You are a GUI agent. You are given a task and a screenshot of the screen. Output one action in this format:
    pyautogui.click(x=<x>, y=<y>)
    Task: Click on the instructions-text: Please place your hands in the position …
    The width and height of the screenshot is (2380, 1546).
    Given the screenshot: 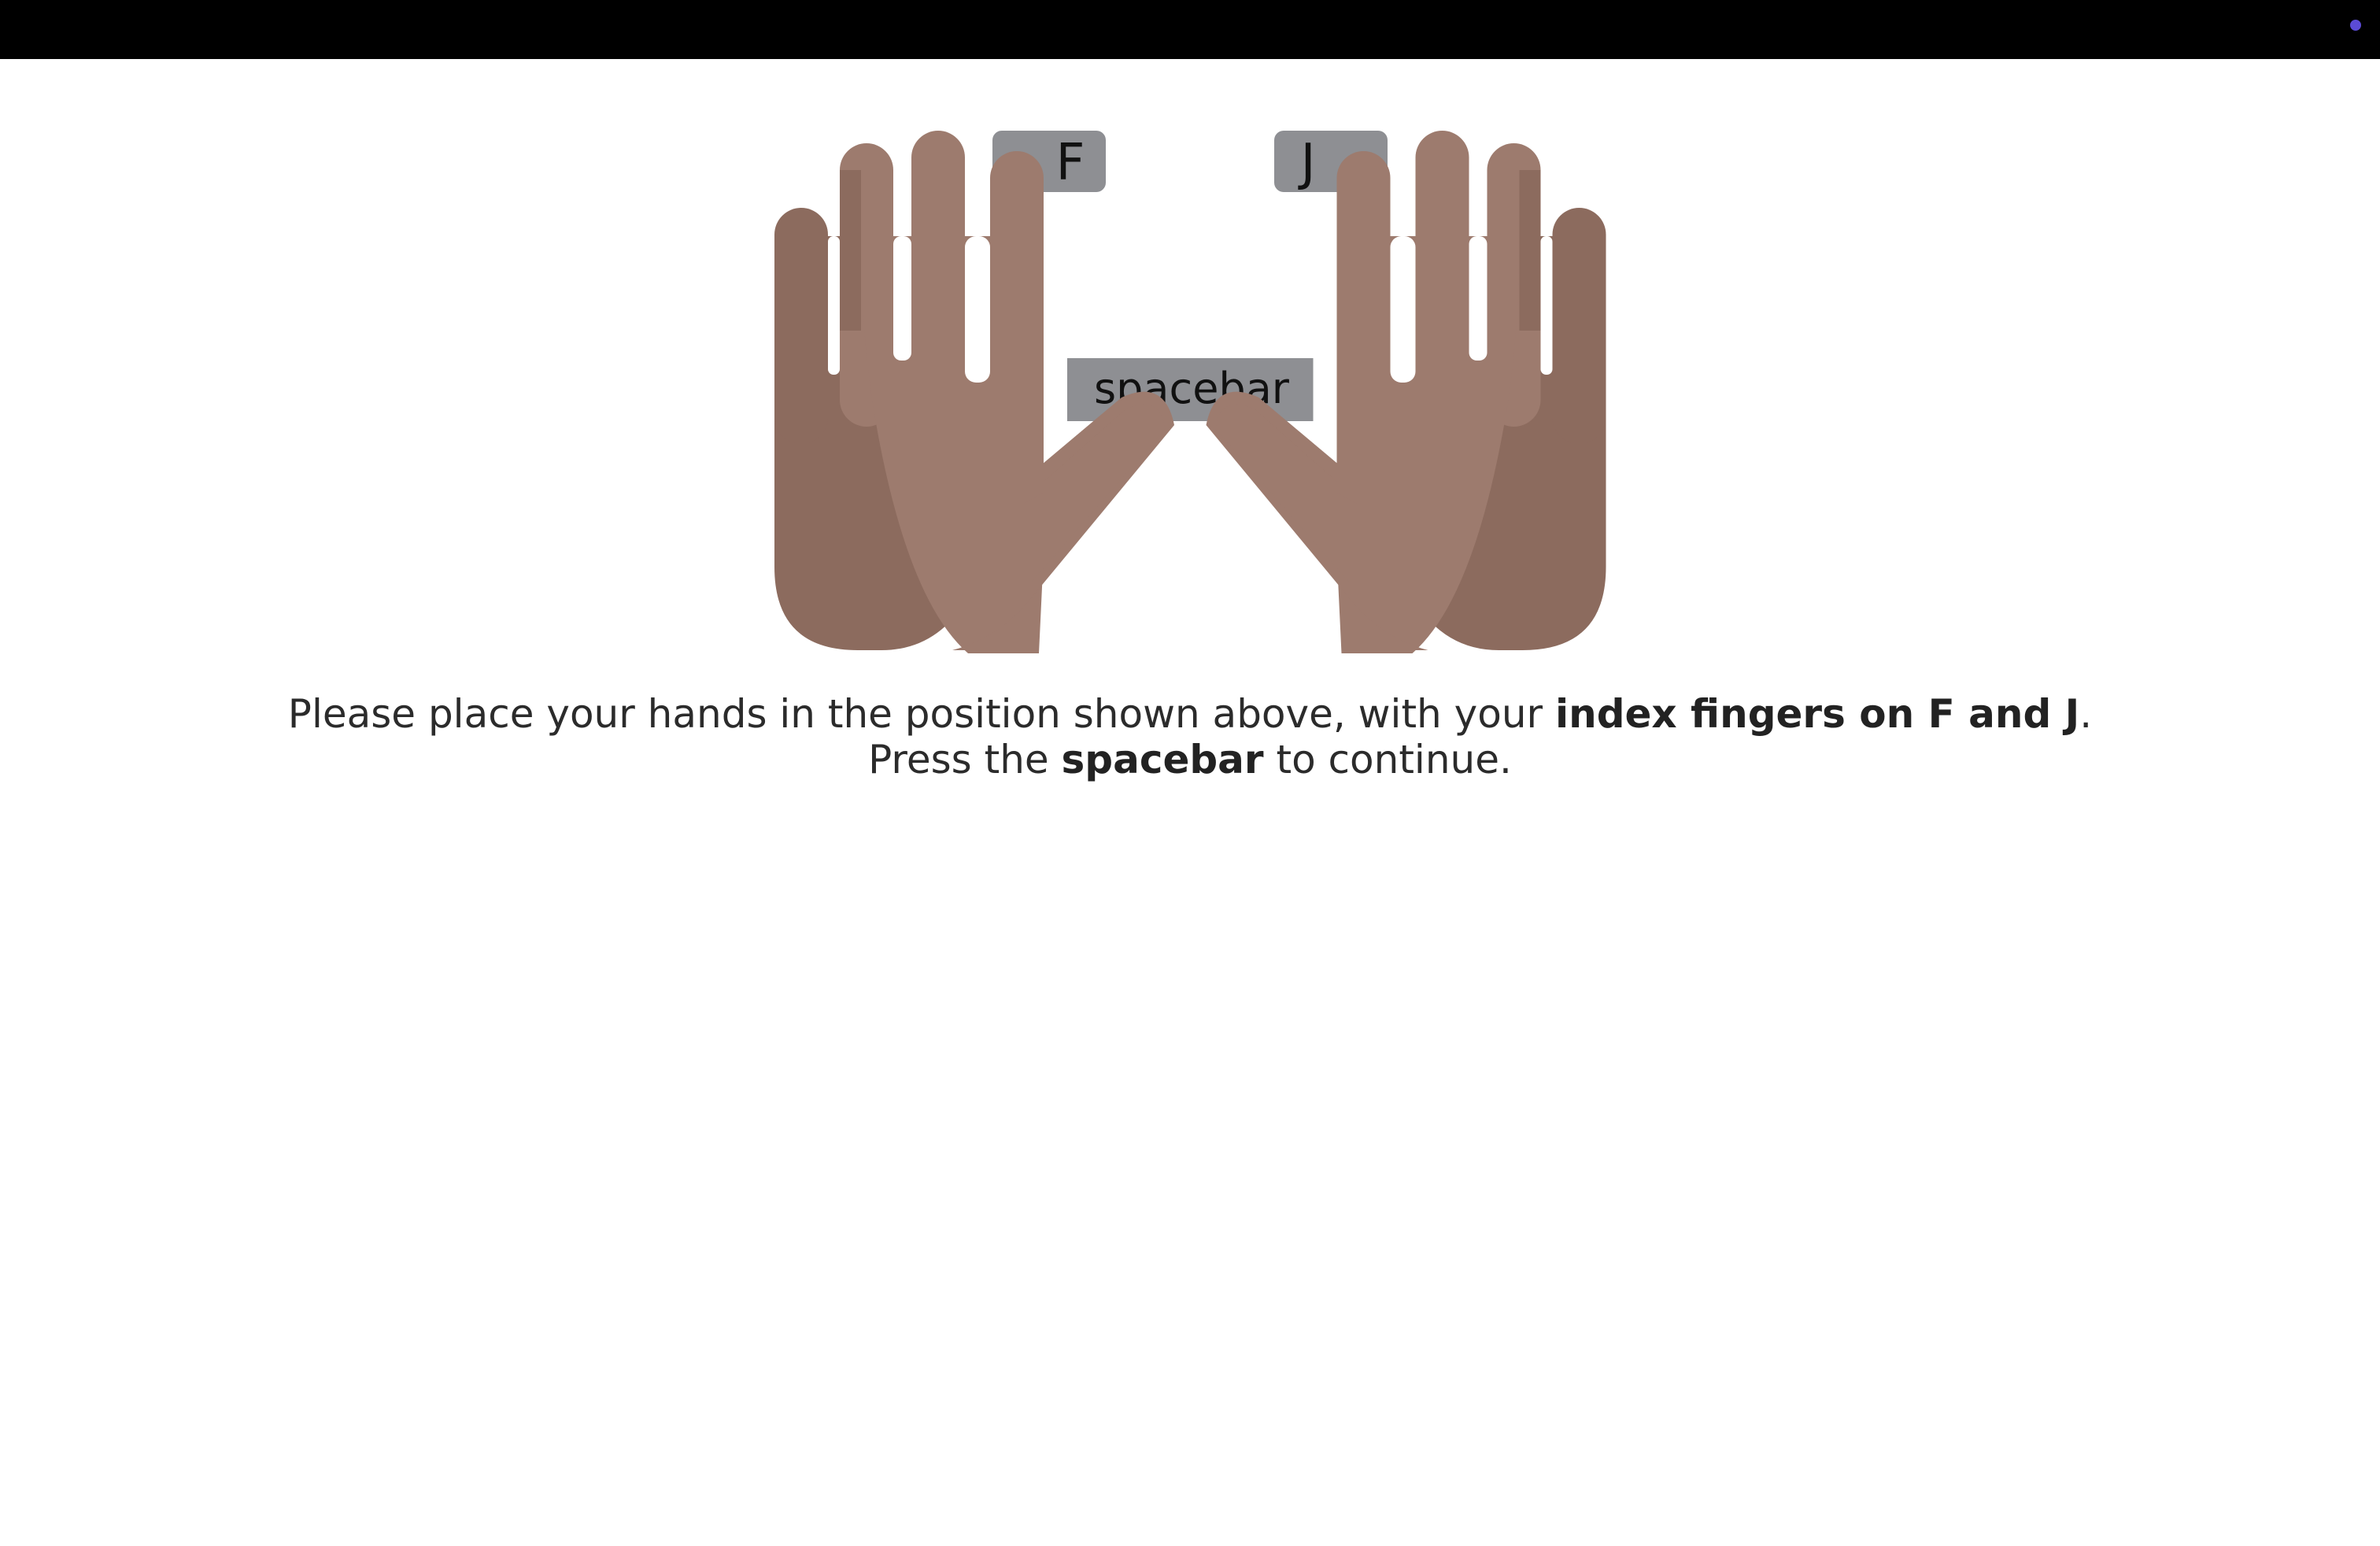 What is the action you would take?
    pyautogui.click(x=1190, y=737)
    